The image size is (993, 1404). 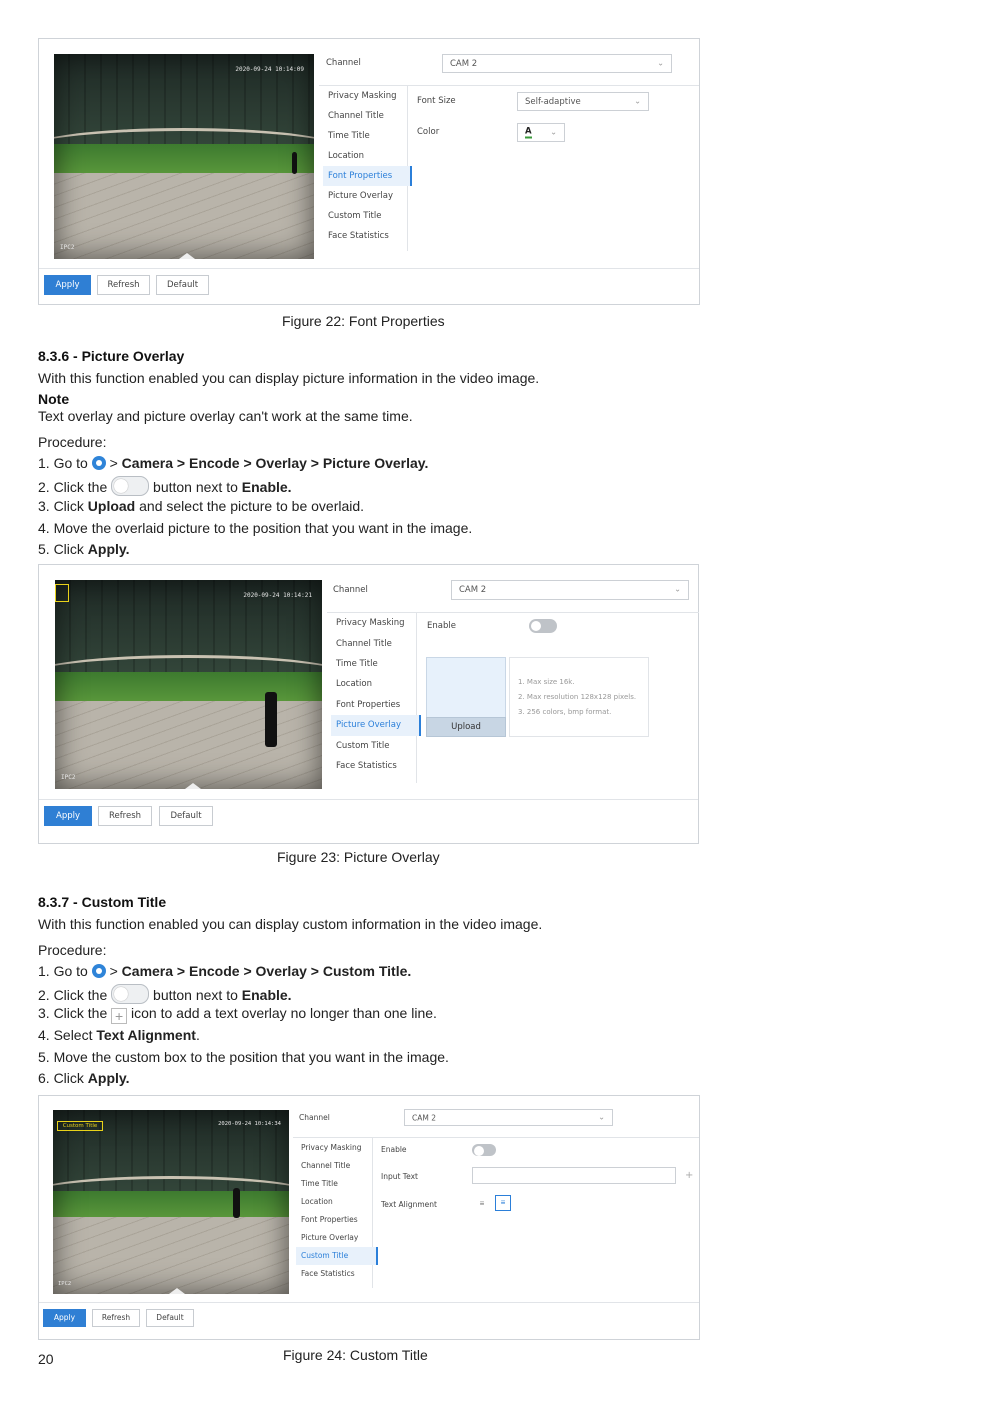 What do you see at coordinates (84, 1078) in the screenshot?
I see `step-6: 6. Click Apply.` at bounding box center [84, 1078].